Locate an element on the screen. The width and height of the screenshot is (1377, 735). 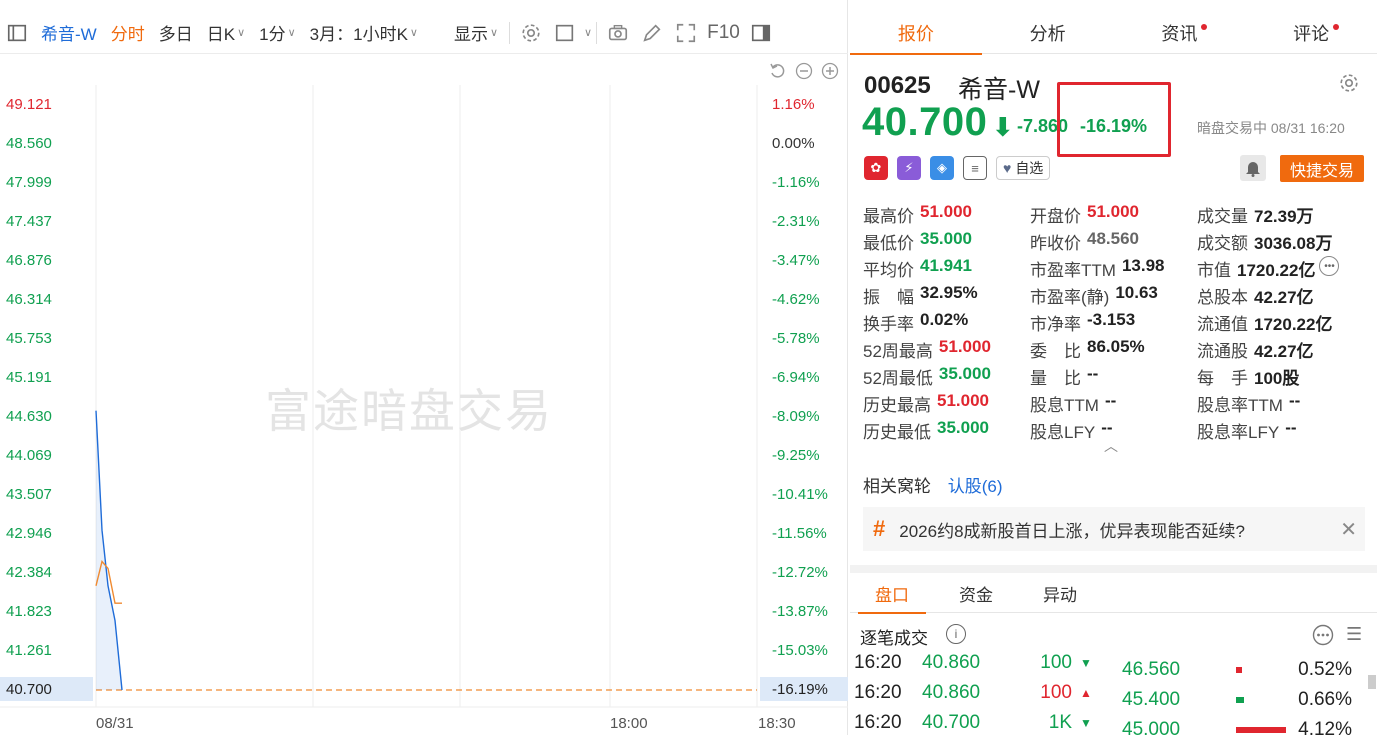
info-icon: i is located at coordinates (956, 634).